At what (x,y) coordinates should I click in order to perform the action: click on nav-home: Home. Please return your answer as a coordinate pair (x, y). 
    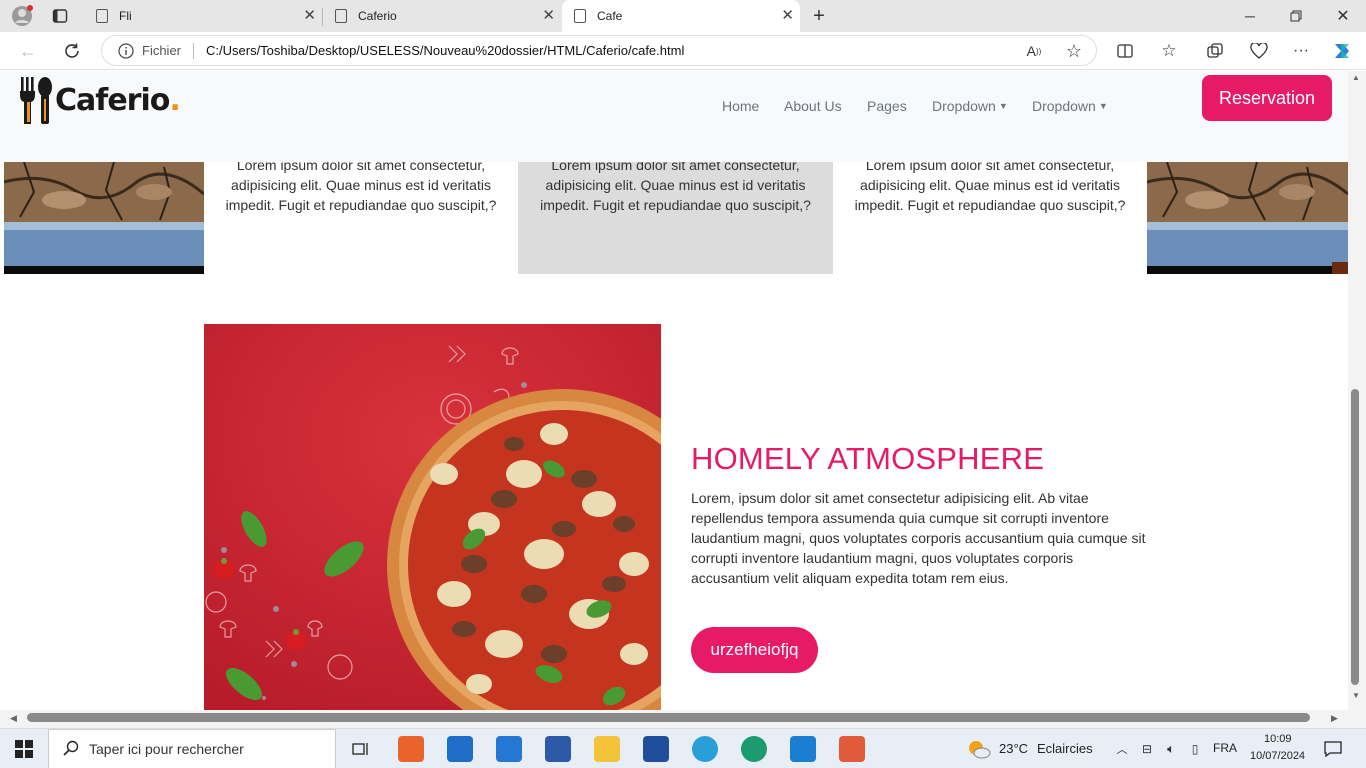
    Looking at the image, I should click on (740, 106).